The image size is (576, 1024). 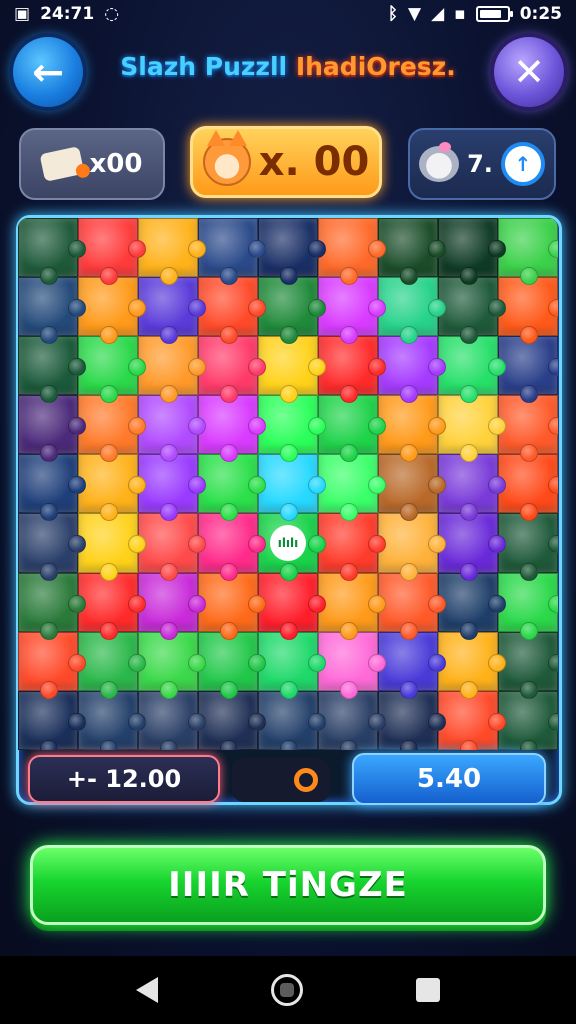 What do you see at coordinates (288, 885) in the screenshot?
I see `start-button: IIIIR TiNGZE` at bounding box center [288, 885].